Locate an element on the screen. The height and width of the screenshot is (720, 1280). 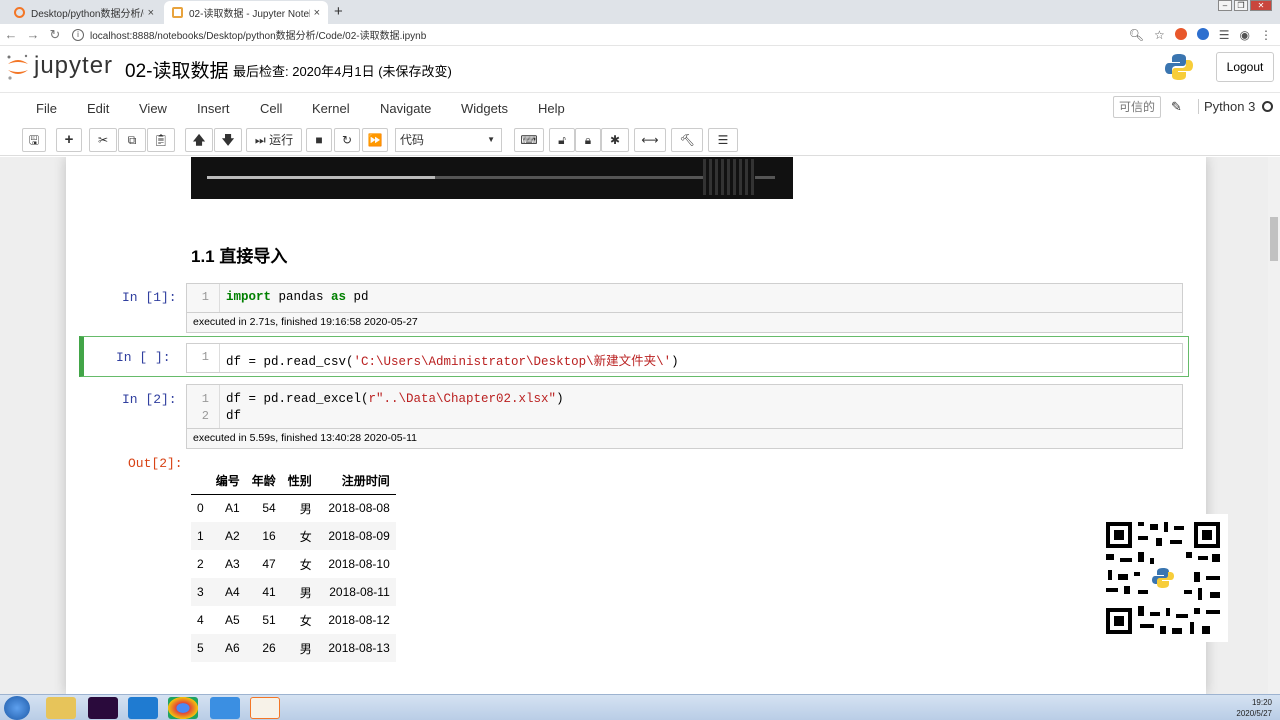
cell-type-value: 代码 is located at coordinates (412, 140).